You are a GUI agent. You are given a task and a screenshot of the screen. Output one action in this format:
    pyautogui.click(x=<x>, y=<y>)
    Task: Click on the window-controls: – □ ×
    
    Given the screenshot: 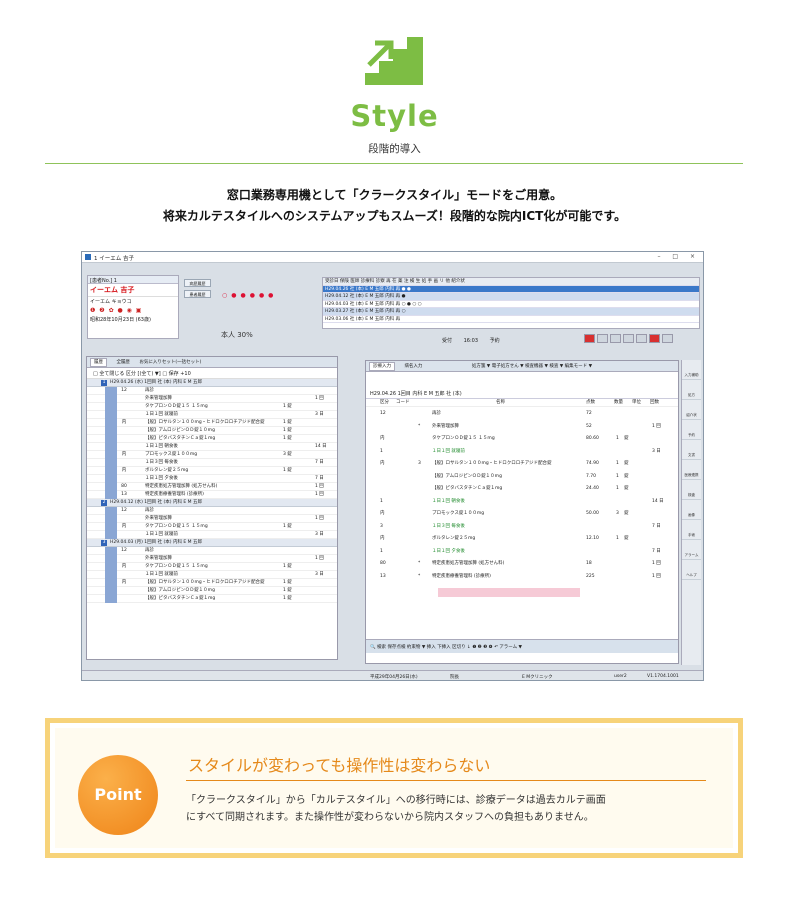 What is the action you would take?
    pyautogui.click(x=678, y=256)
    